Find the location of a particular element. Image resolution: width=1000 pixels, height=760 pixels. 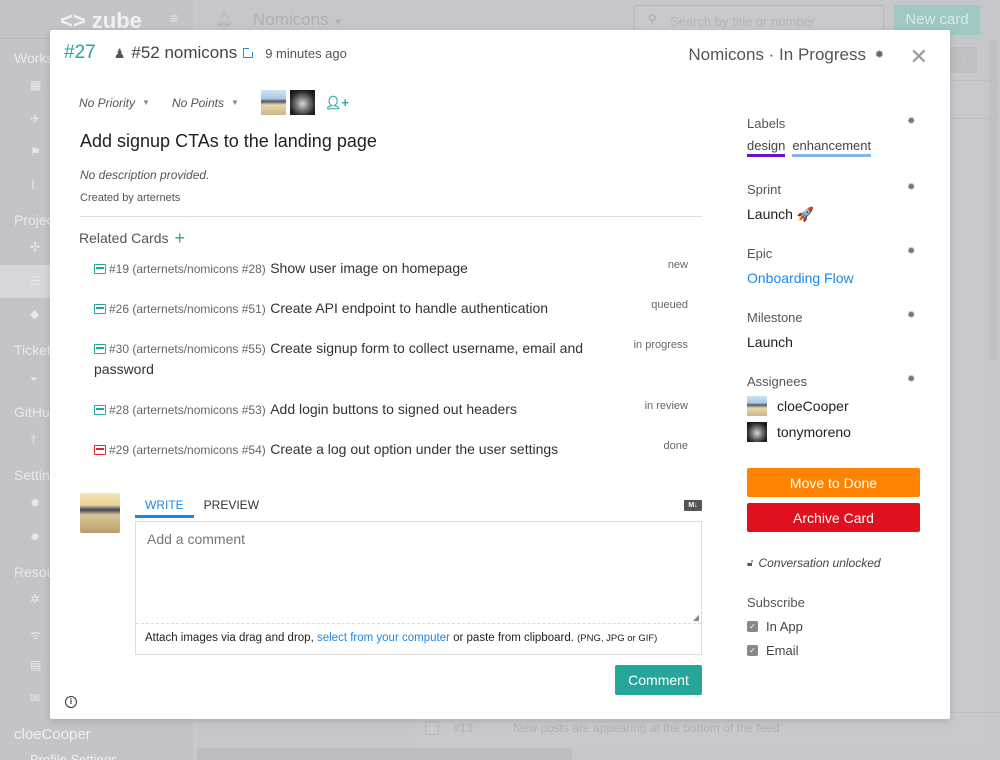

milestone-title: Milestone is located at coordinates (775, 317).